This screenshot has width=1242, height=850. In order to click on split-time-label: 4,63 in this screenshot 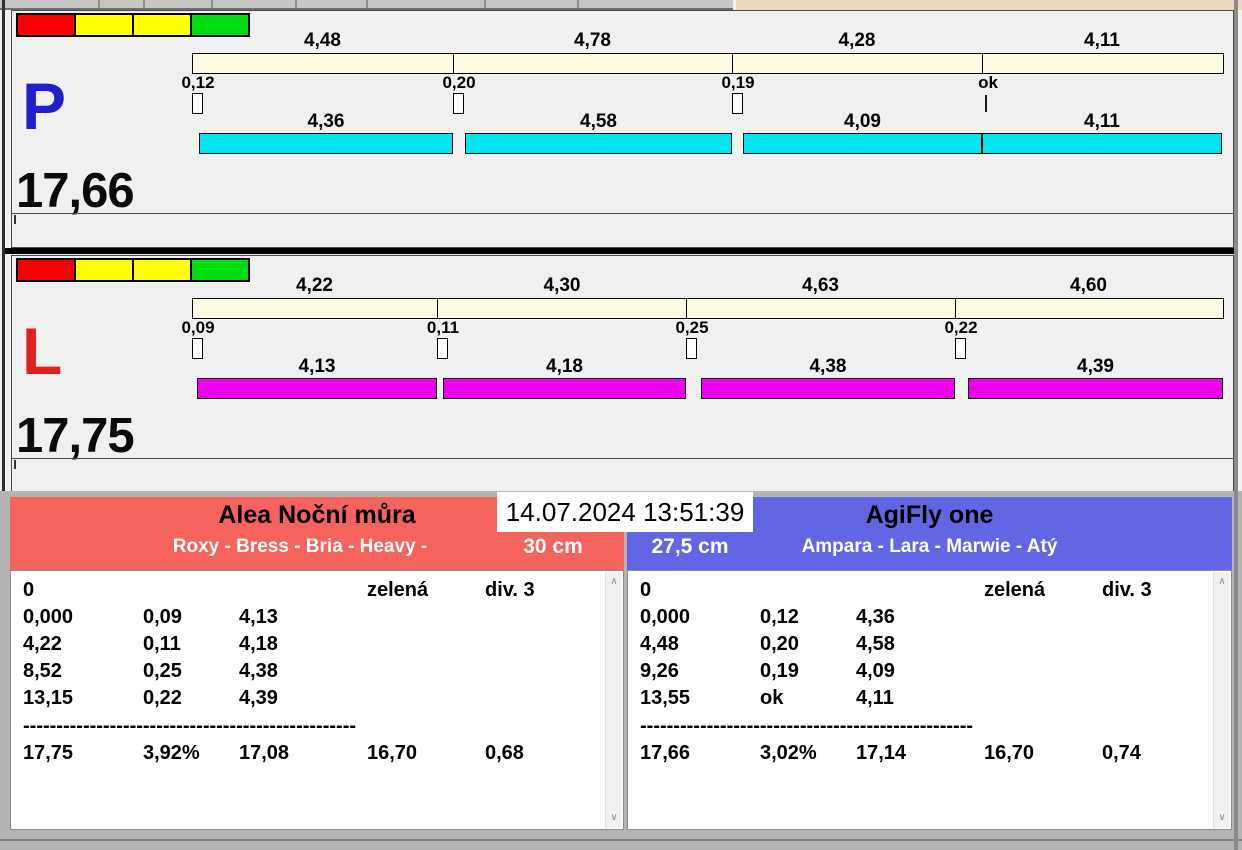, I will do `click(820, 285)`.